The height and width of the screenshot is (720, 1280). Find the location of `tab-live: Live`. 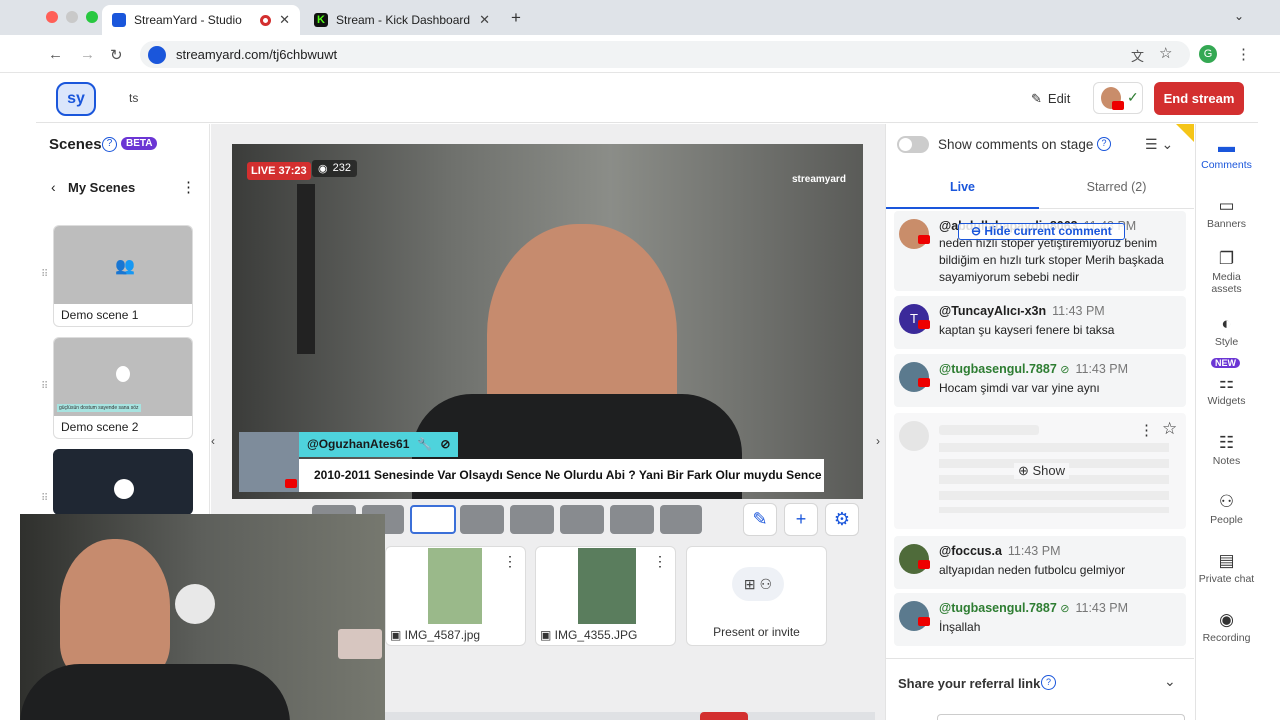

tab-live: Live is located at coordinates (962, 192).